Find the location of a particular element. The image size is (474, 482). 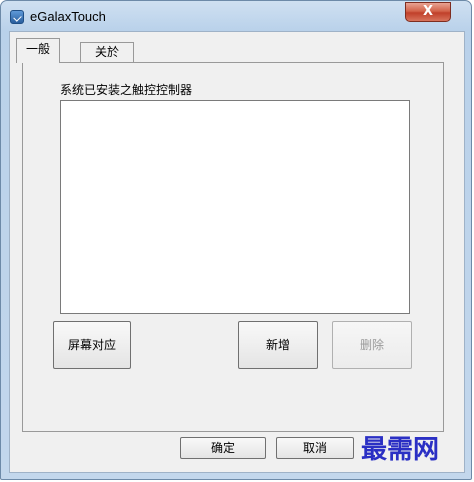

cancel-button: 取消 is located at coordinates (315, 448).